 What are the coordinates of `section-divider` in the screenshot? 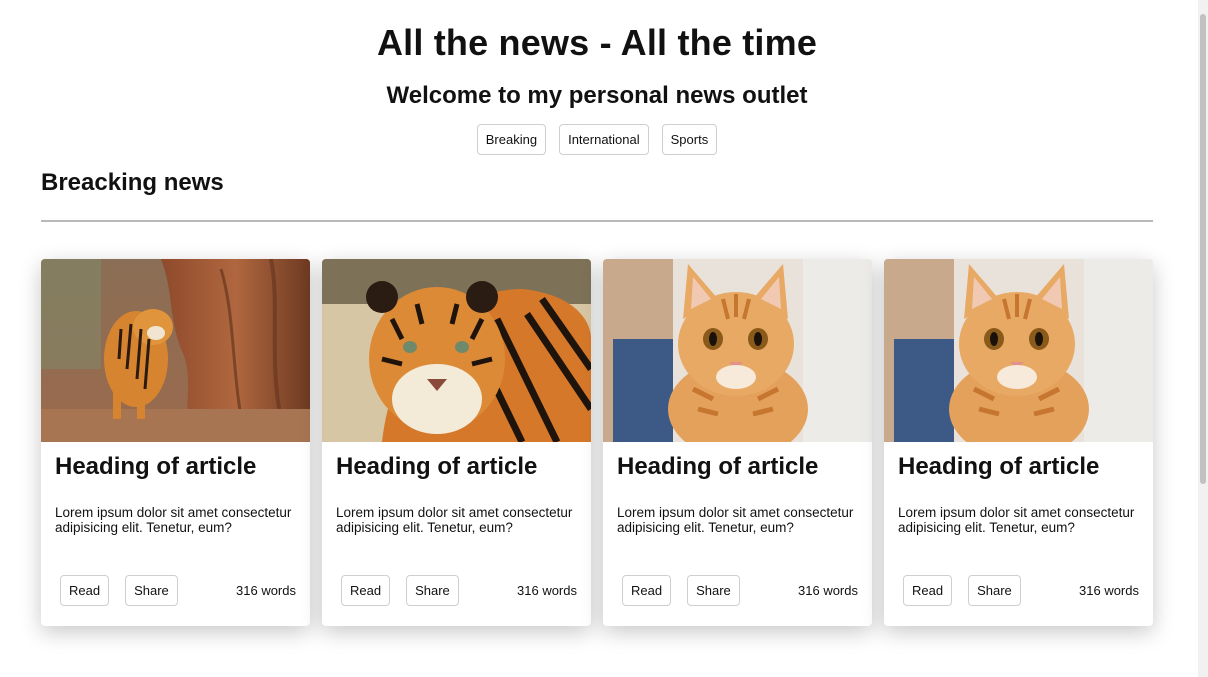 It's located at (597, 221).